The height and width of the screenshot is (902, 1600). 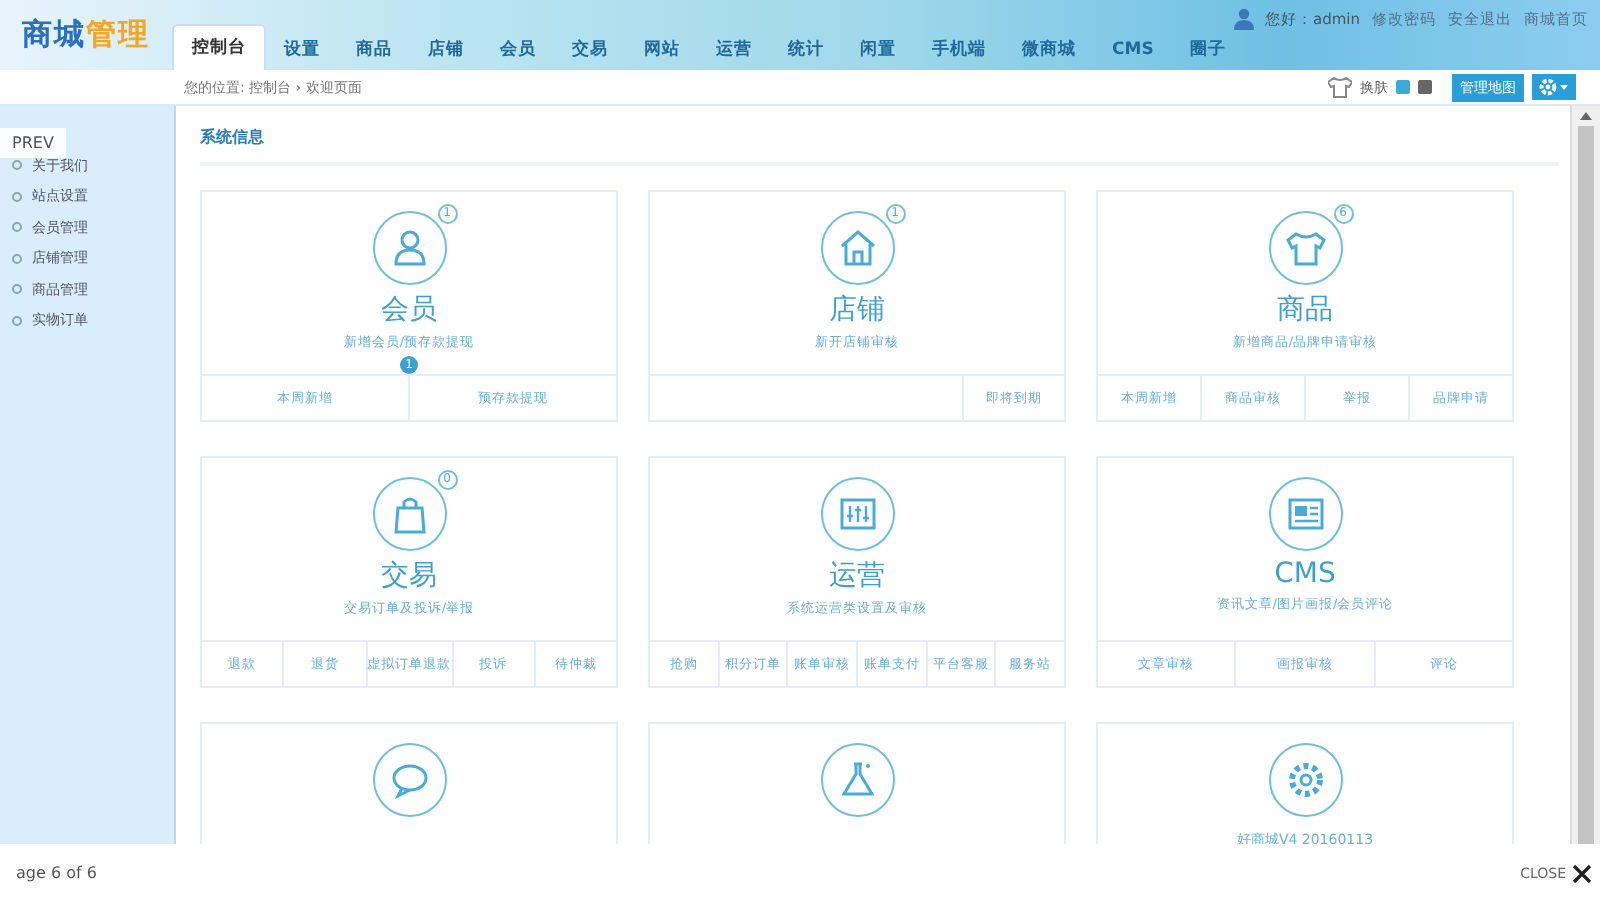 I want to click on nav-tab: 闲置, so click(x=878, y=50).